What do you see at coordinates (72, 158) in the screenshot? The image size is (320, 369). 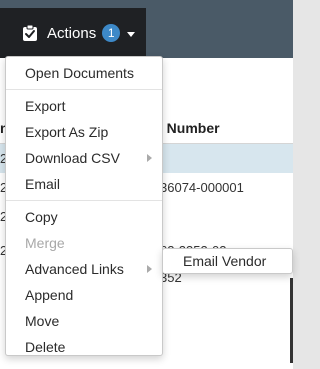 I see `menu-item-label: Download CSV` at bounding box center [72, 158].